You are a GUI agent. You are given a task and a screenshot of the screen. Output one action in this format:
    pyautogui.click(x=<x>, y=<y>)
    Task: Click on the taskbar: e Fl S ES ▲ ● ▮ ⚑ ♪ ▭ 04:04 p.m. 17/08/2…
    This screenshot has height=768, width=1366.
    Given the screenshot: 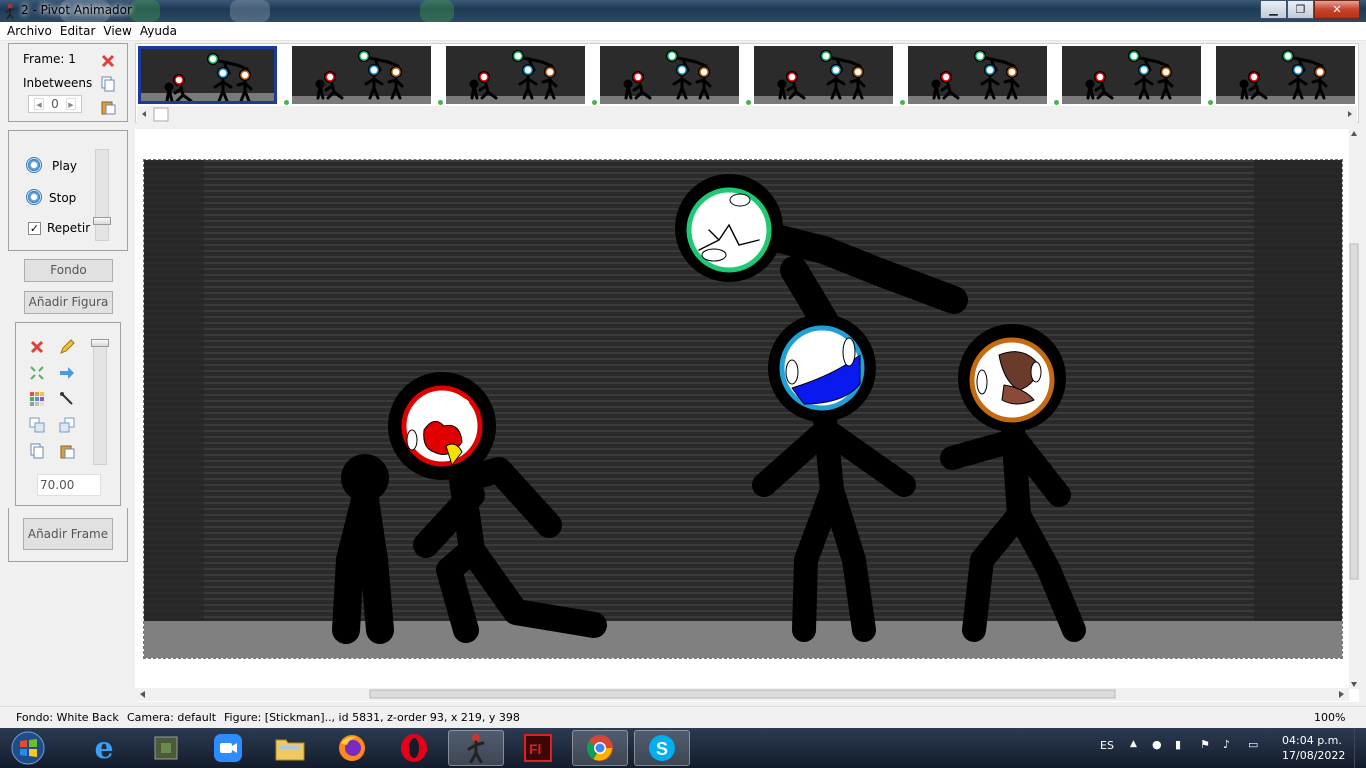 What is the action you would take?
    pyautogui.click(x=683, y=748)
    